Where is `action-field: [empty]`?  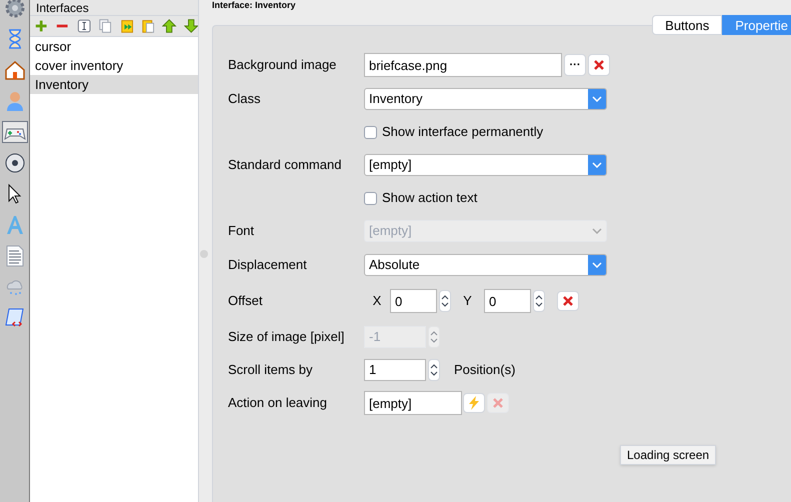 action-field: [empty] is located at coordinates (413, 403).